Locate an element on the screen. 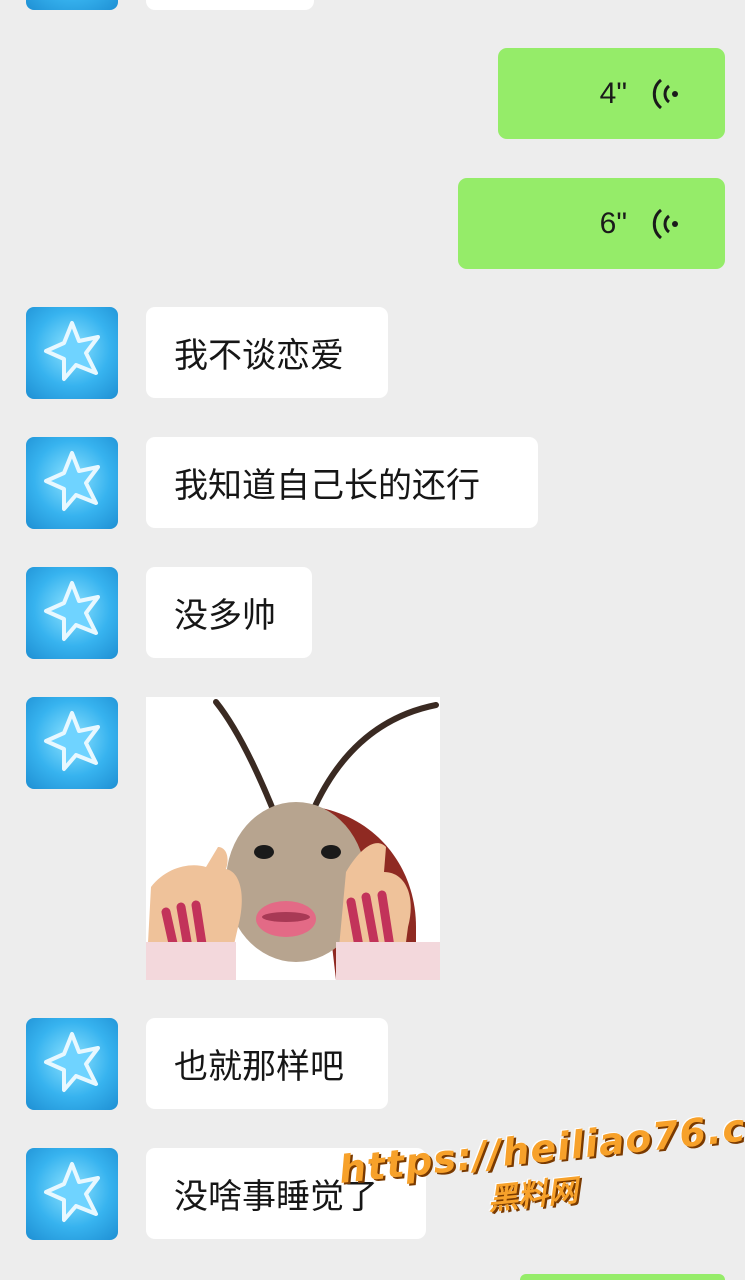 The width and height of the screenshot is (745, 1280). cockroach-meme-icon is located at coordinates (293, 839).